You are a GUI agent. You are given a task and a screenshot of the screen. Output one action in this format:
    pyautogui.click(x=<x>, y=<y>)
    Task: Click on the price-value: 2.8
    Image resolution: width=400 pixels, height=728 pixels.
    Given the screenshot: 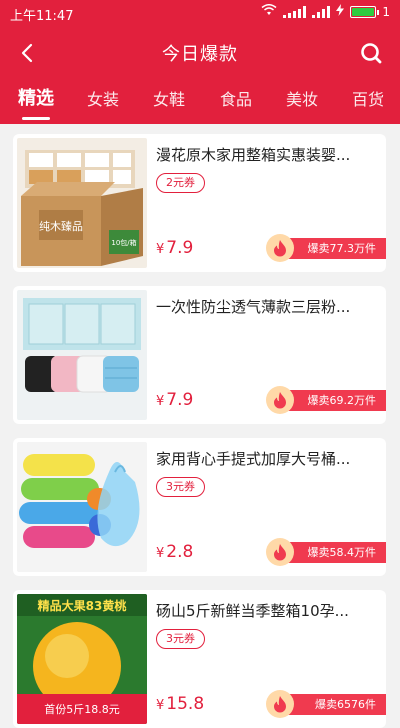 What is the action you would take?
    pyautogui.click(x=180, y=552)
    